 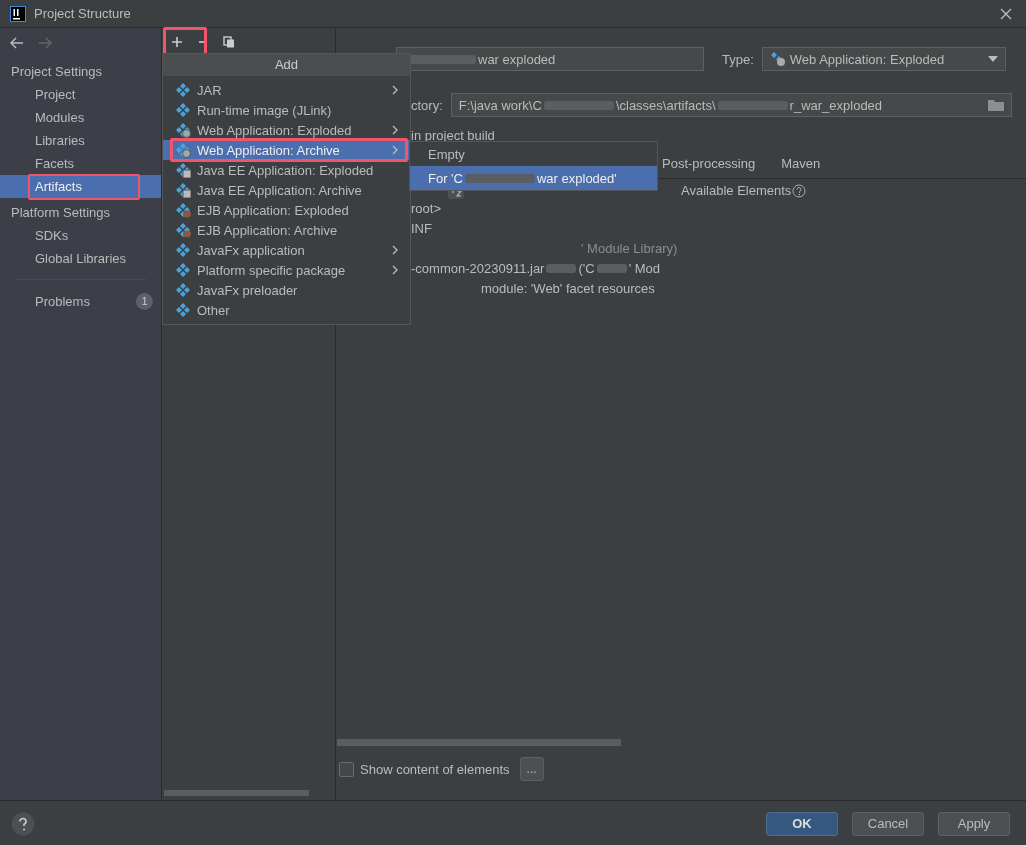 I want to click on count-badge: 1, so click(x=144, y=301).